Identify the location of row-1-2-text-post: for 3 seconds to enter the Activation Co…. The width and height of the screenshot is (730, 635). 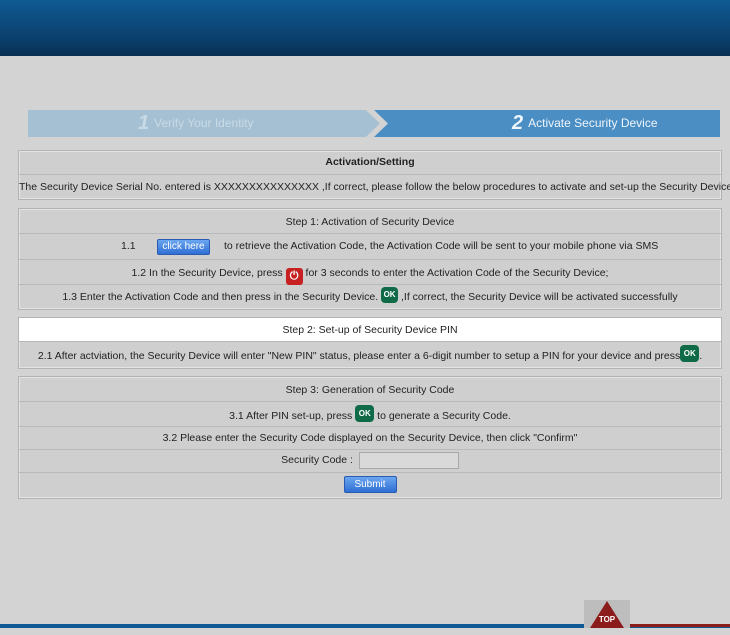
(457, 273).